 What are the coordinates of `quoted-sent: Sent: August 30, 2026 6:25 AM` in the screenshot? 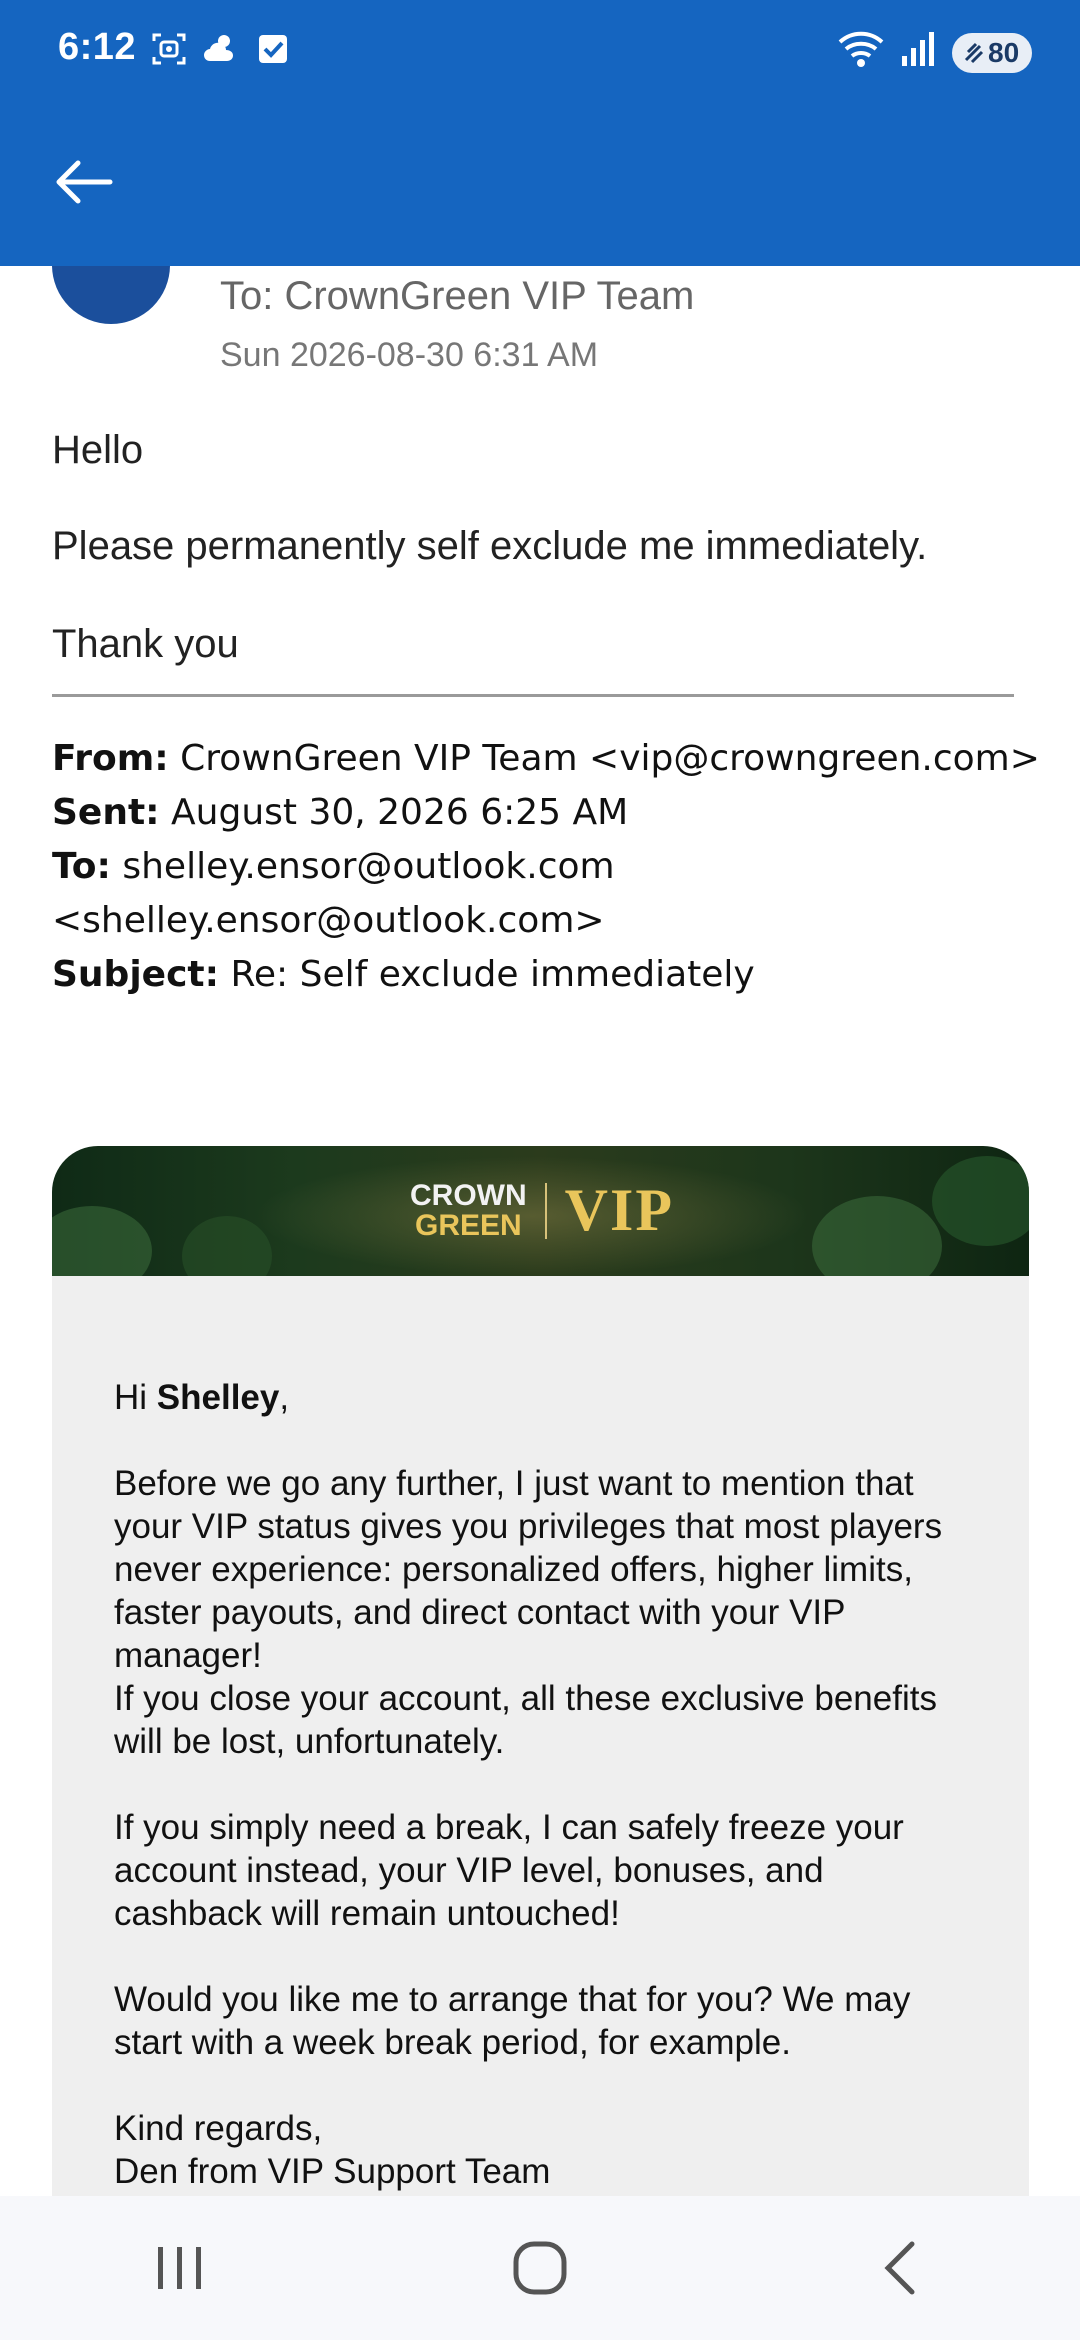 It's located at (340, 812).